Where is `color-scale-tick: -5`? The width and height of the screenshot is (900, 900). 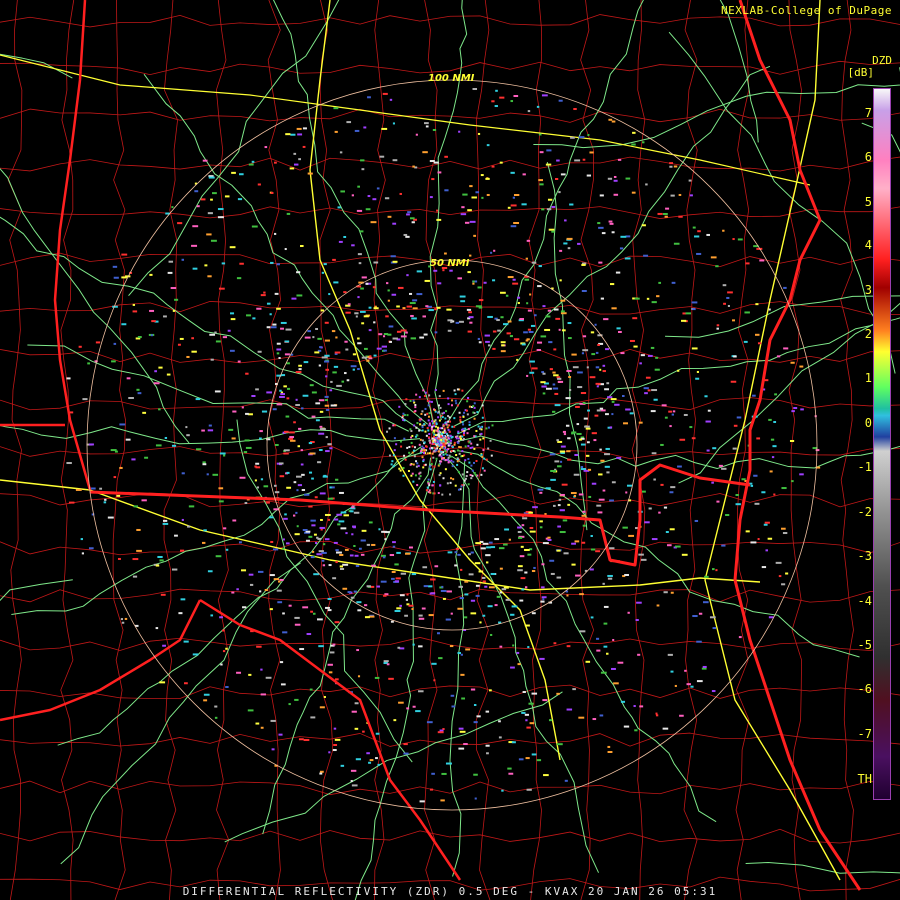
color-scale-tick: -5 is located at coordinates (864, 645).